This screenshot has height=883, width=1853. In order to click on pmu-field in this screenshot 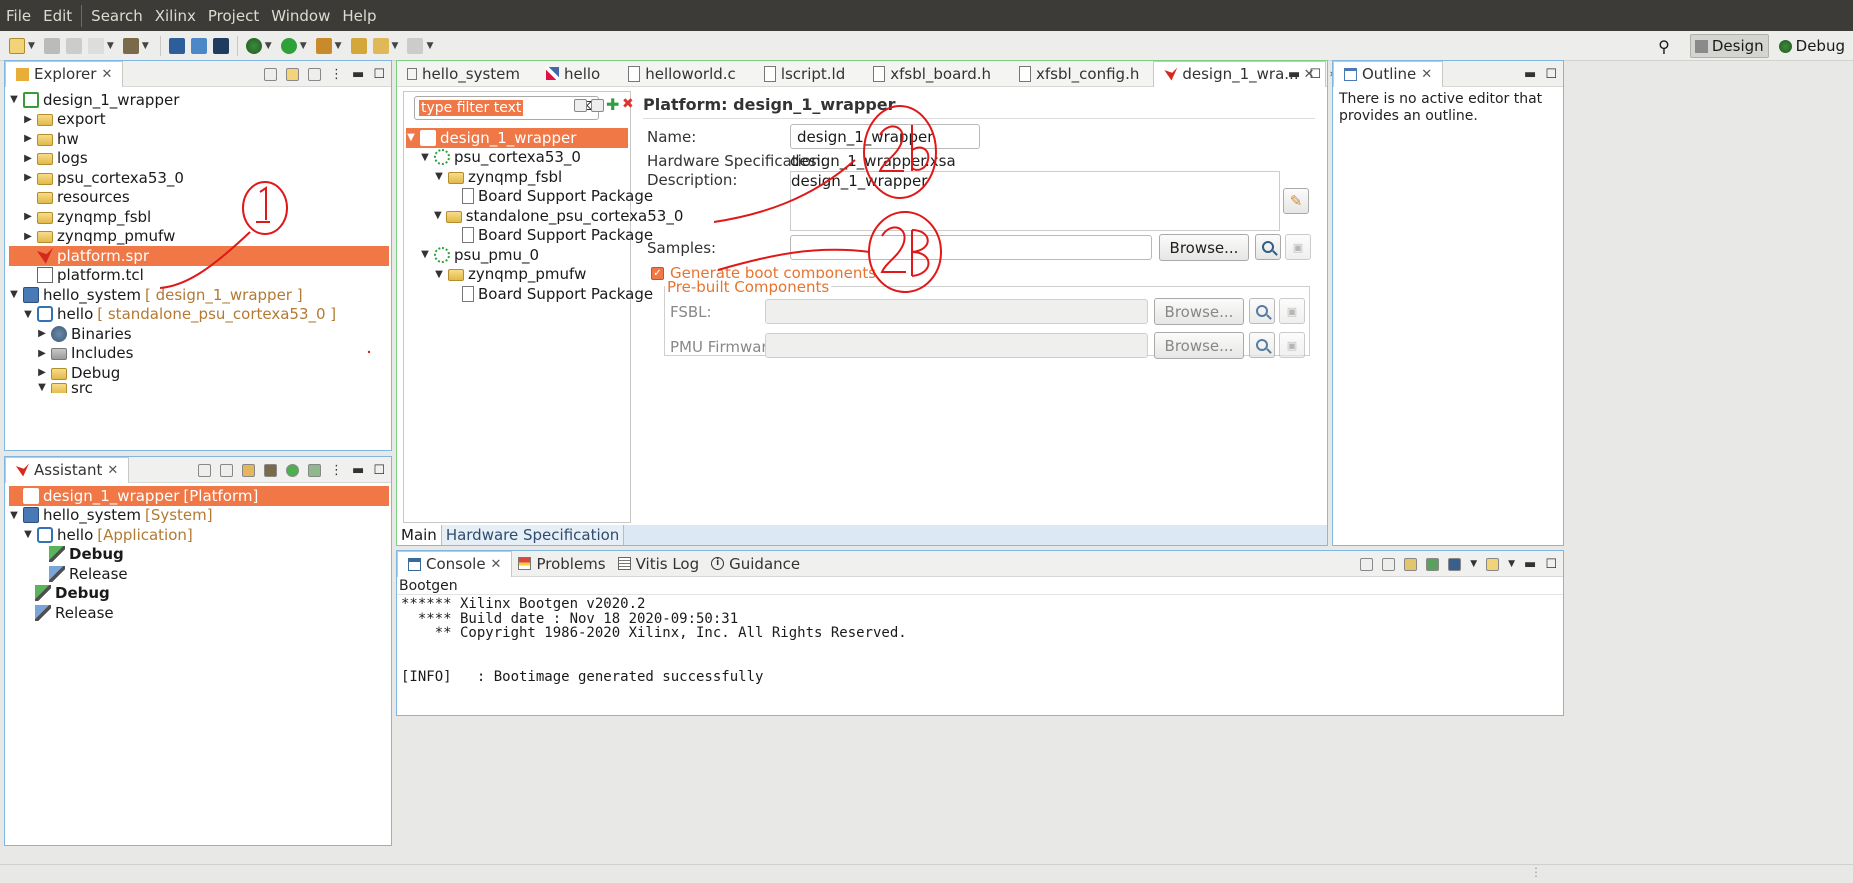, I will do `click(956, 345)`.